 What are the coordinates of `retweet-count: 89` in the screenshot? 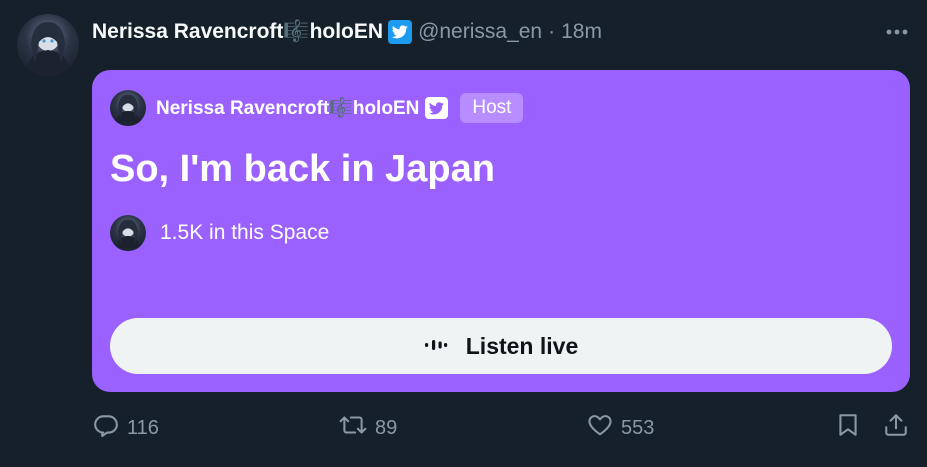 It's located at (386, 427).